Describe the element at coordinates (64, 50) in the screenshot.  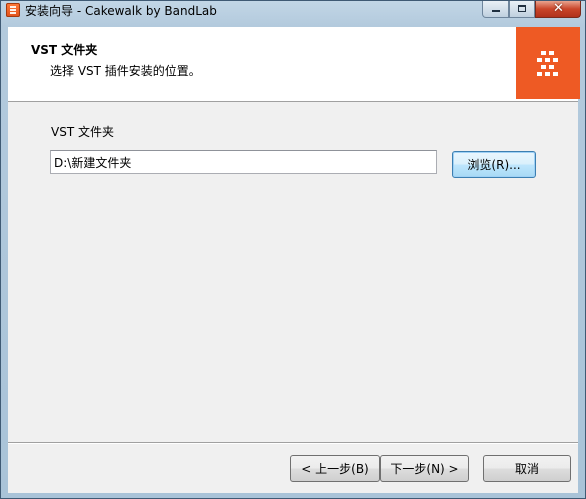
I see `page-title: VST 文件夹` at that location.